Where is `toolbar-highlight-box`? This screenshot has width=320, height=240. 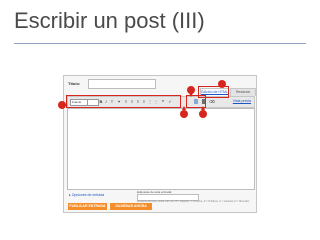 toolbar-highlight-box is located at coordinates (123, 101).